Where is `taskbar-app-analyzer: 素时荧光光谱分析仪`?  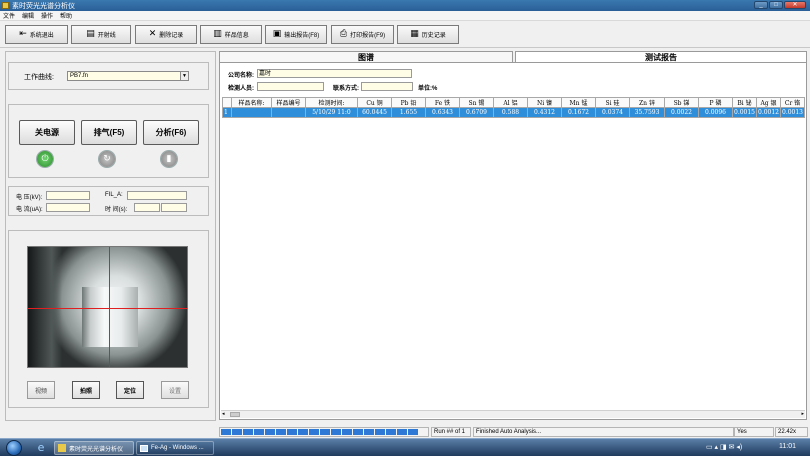 taskbar-app-analyzer: 素时荧光光谱分析仪 is located at coordinates (94, 448).